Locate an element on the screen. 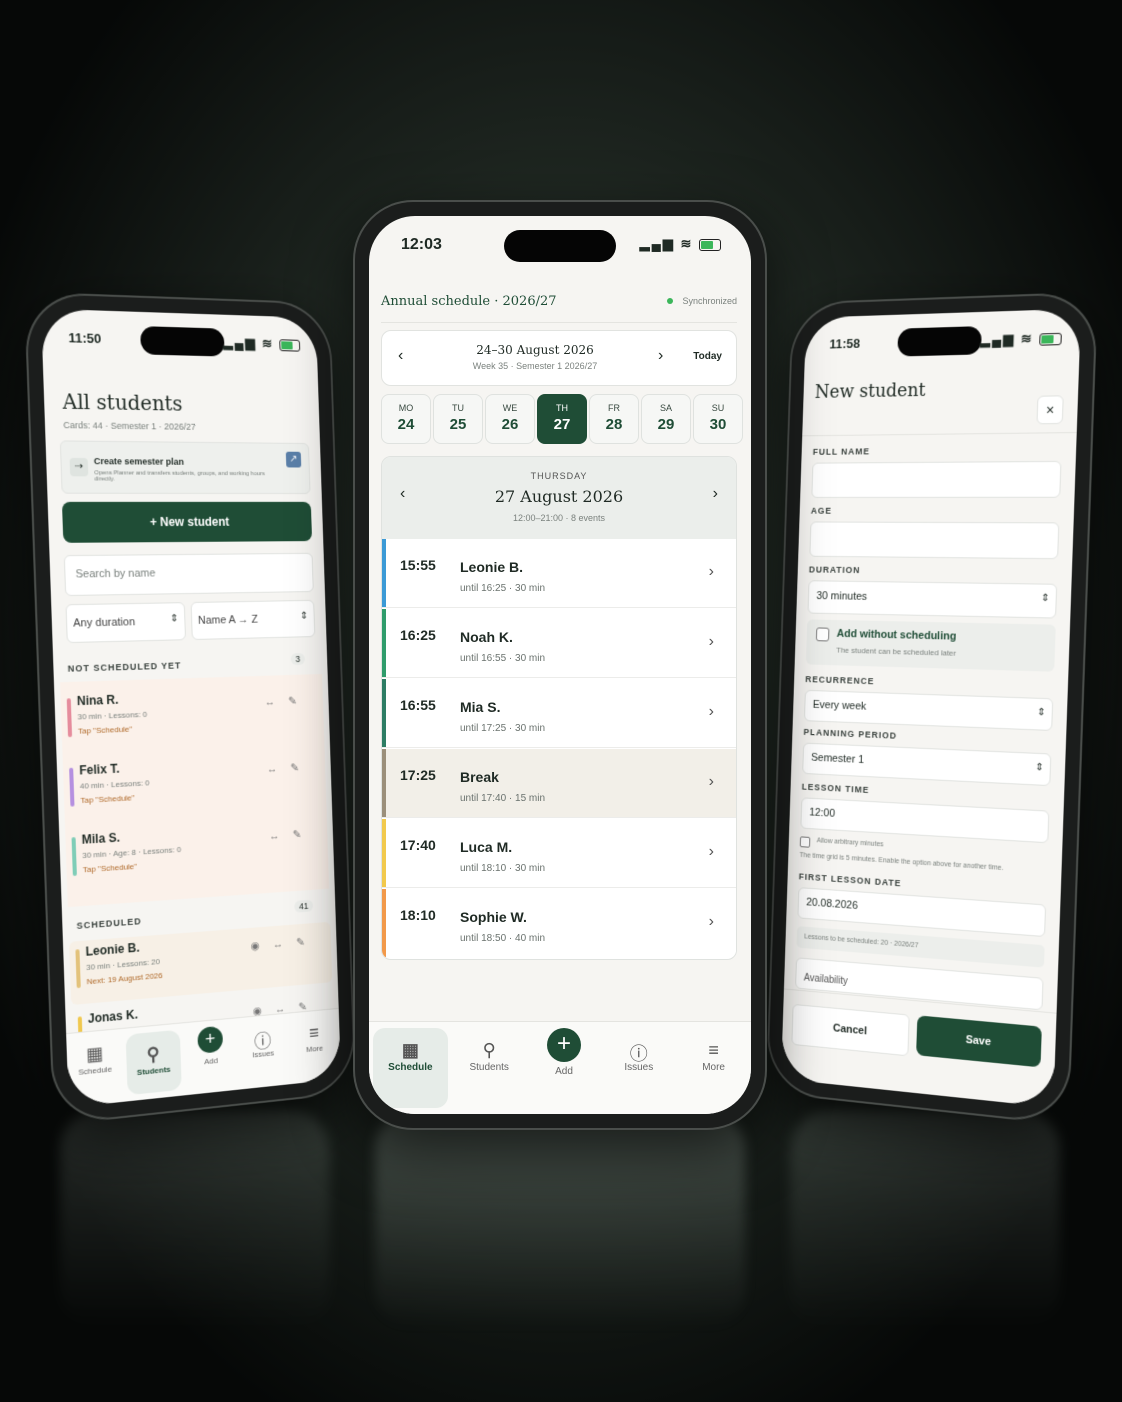 Image resolution: width=1122 pixels, height=1402 pixels. recurrence-label: RECURRENCE is located at coordinates (840, 680).